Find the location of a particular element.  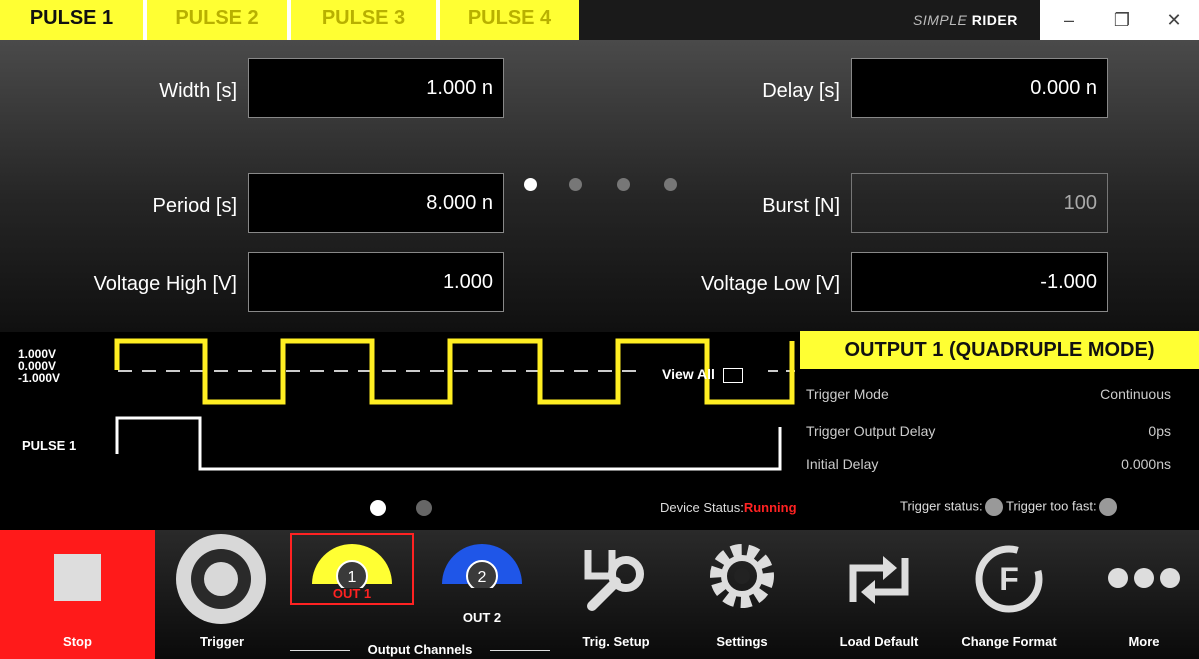

brand-name: RIDER is located at coordinates (994, 20).